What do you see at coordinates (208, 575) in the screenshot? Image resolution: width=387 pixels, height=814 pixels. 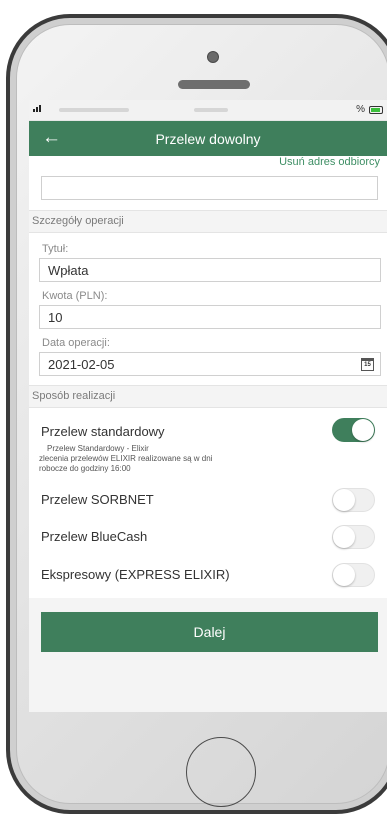 I see `option-express-elixir: Ekspresowy (EXPRESS ELIXIR)` at bounding box center [208, 575].